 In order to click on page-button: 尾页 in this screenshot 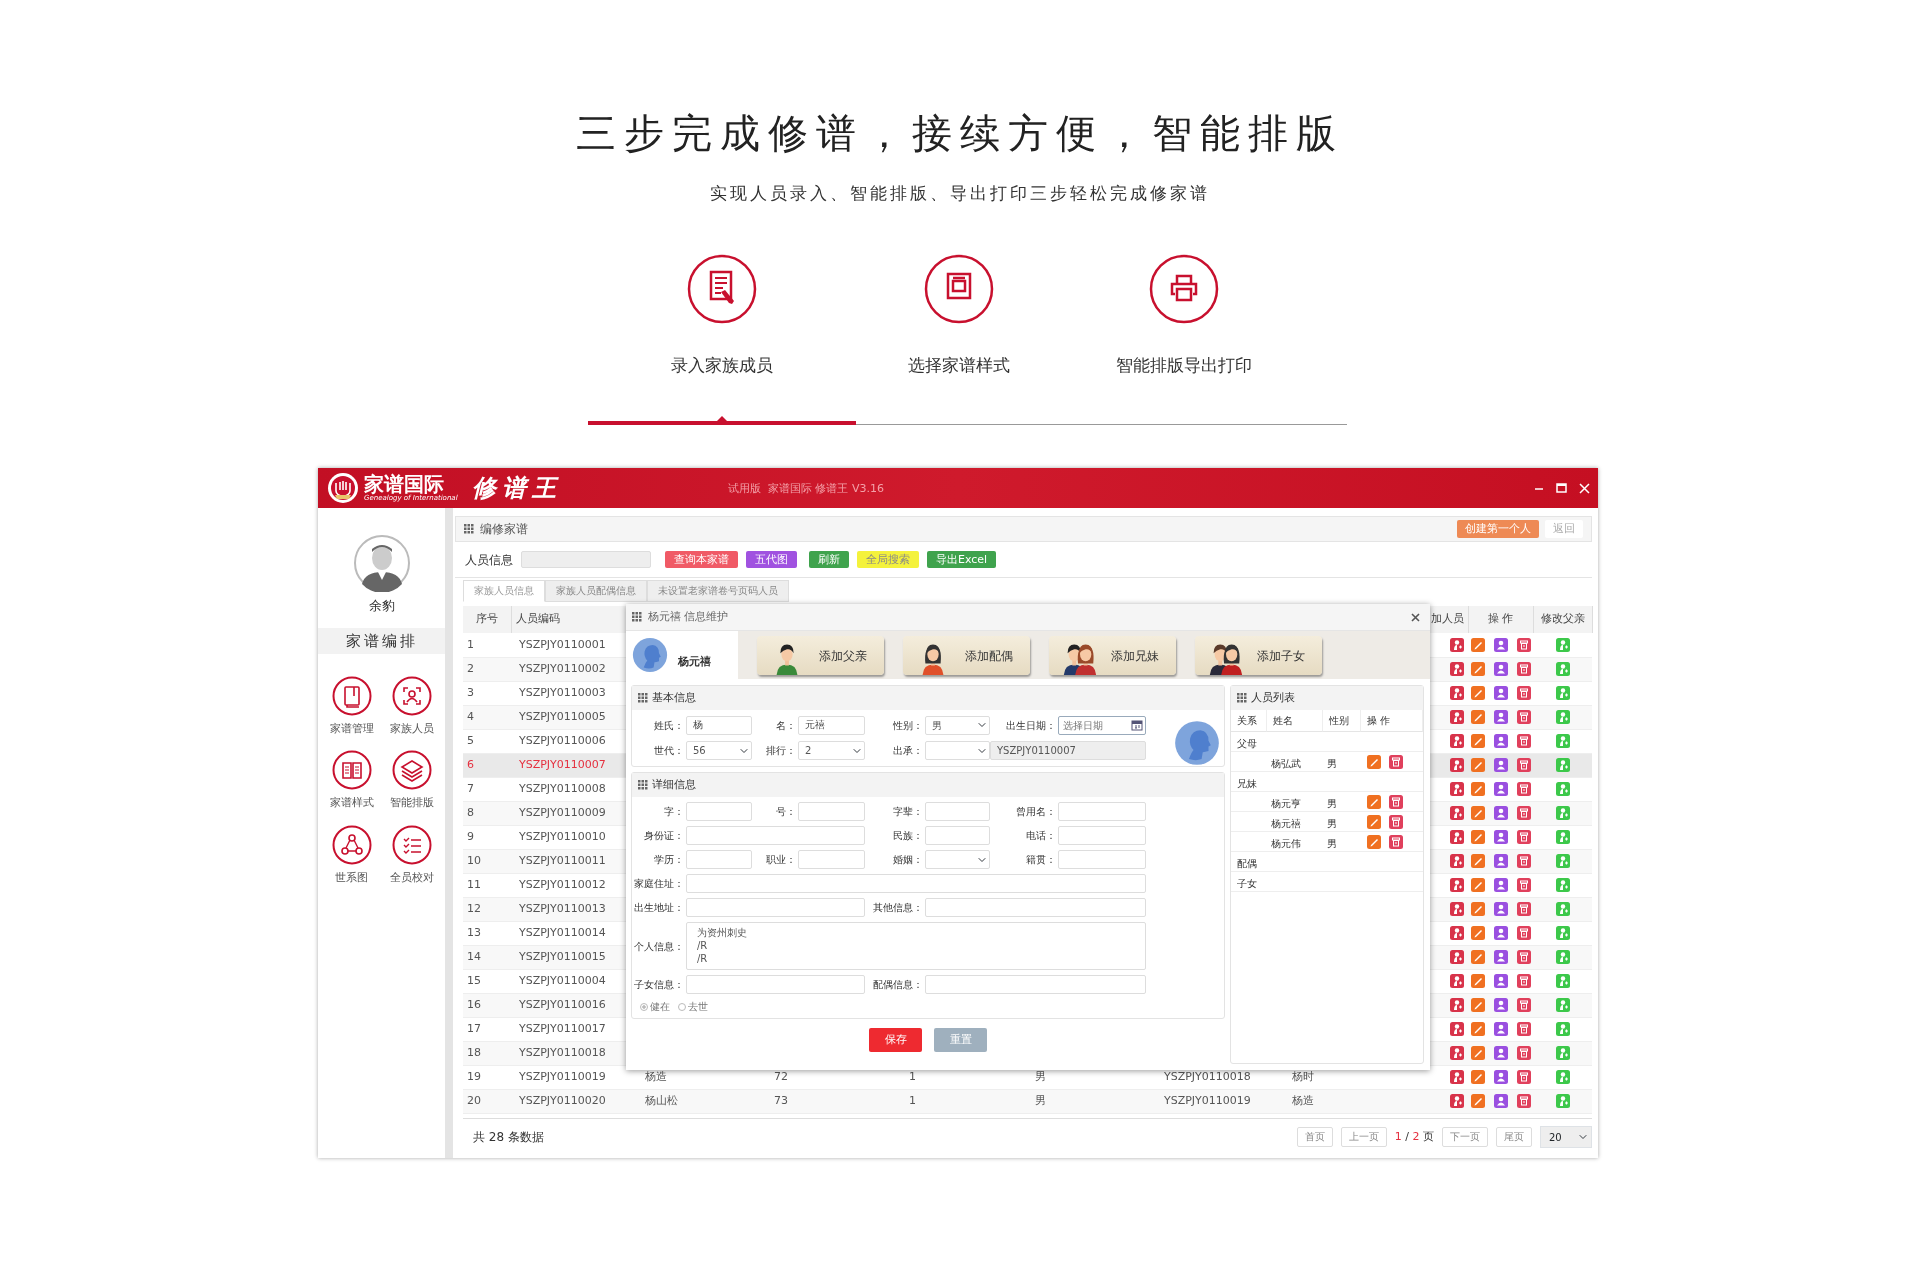, I will do `click(1514, 1137)`.